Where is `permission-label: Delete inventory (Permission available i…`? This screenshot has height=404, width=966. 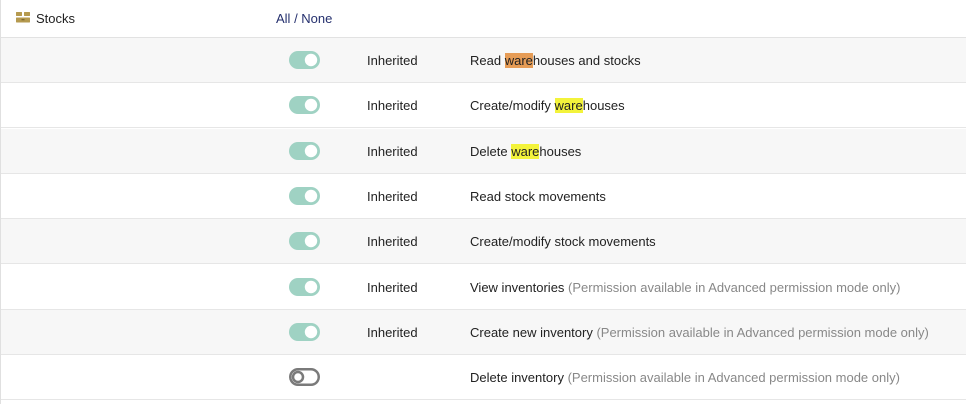
permission-label: Delete inventory (Permission available i… is located at coordinates (685, 377).